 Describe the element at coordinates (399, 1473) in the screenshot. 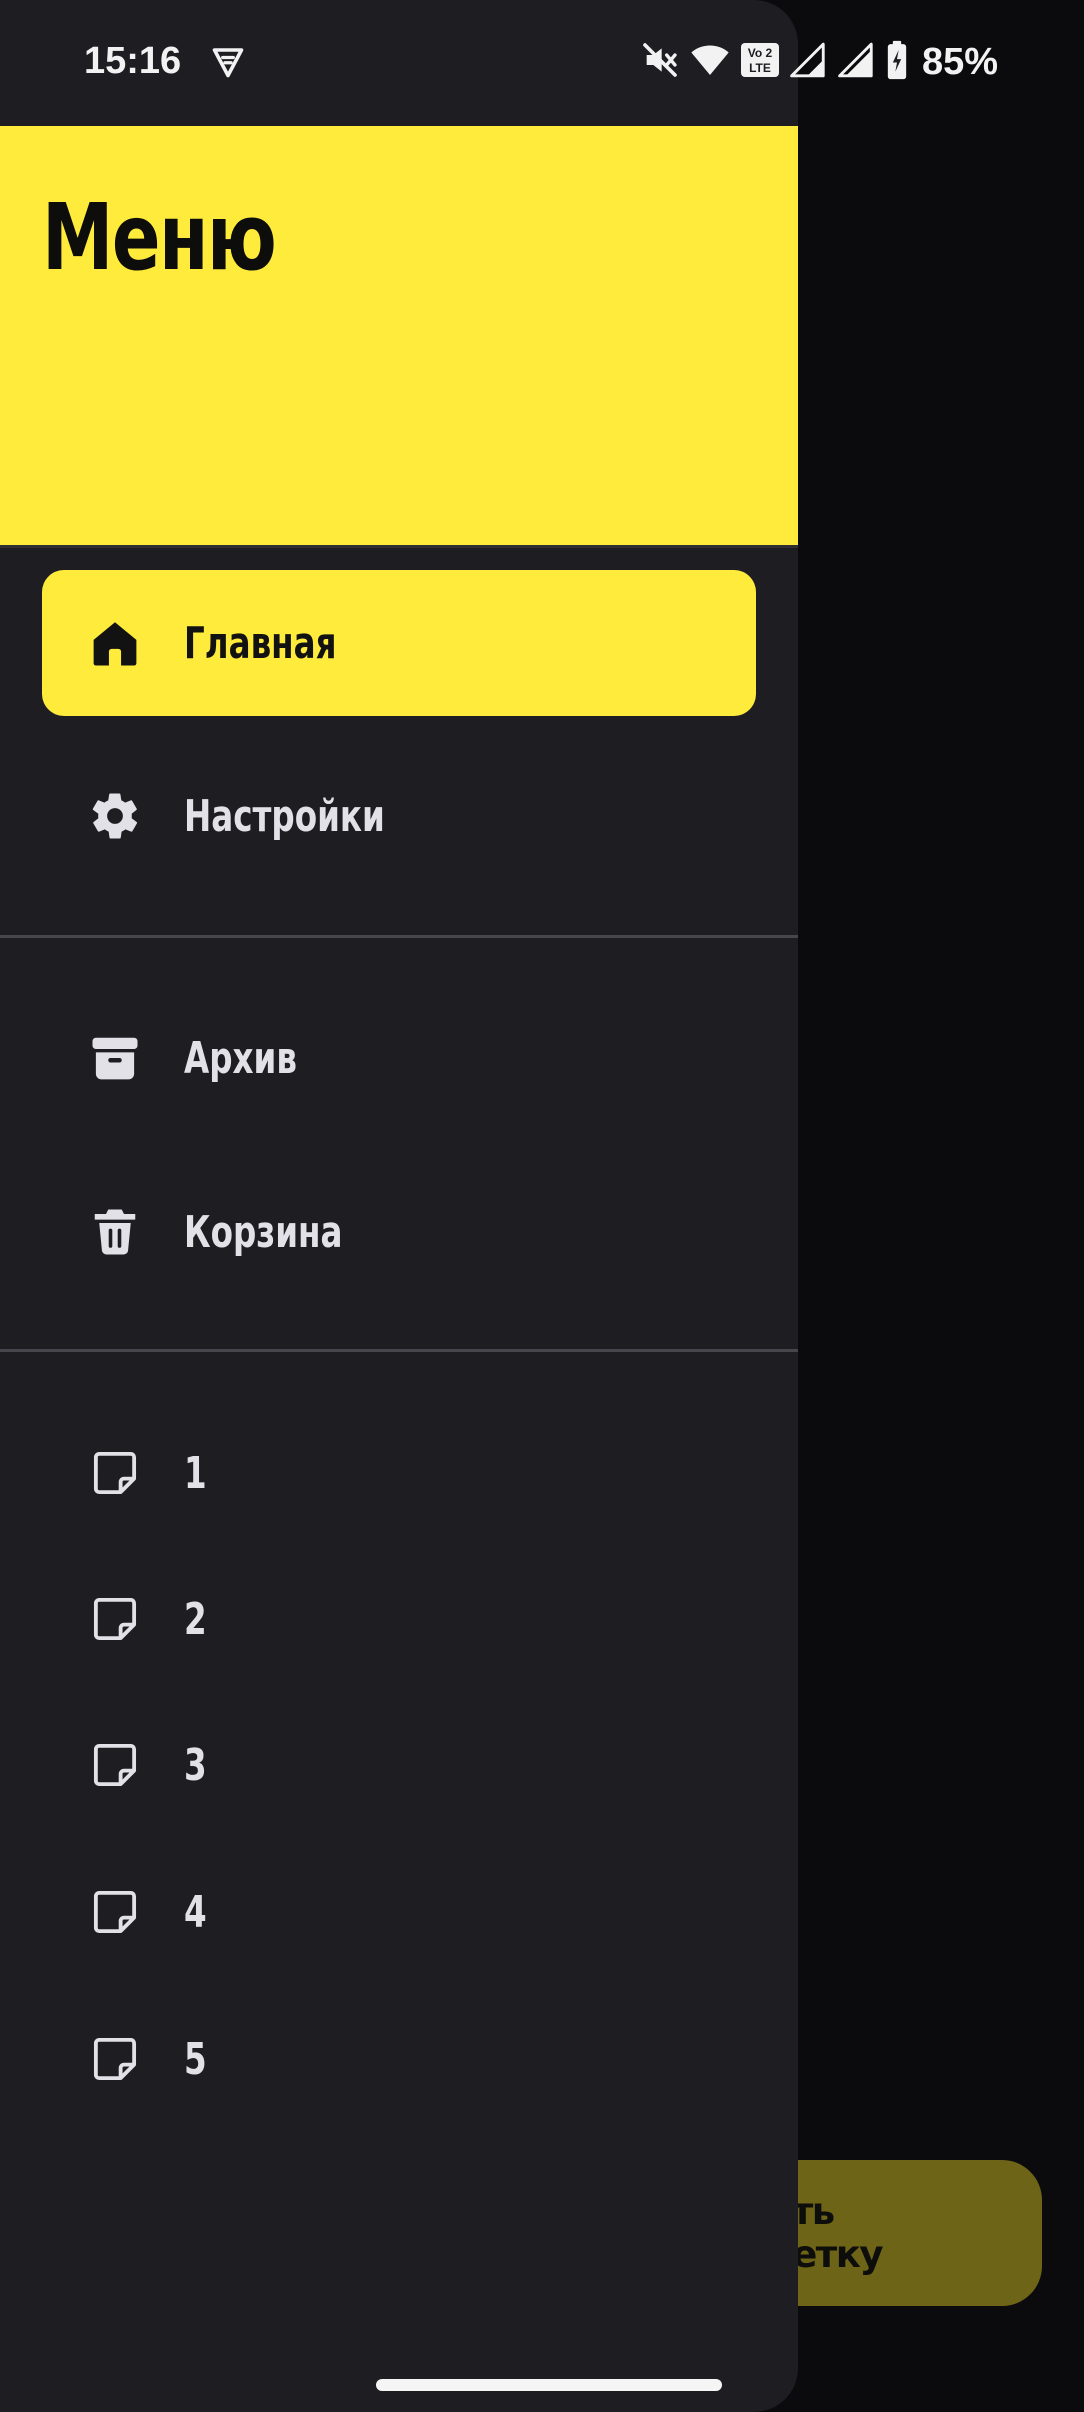

I see `note-item-1: 1` at that location.